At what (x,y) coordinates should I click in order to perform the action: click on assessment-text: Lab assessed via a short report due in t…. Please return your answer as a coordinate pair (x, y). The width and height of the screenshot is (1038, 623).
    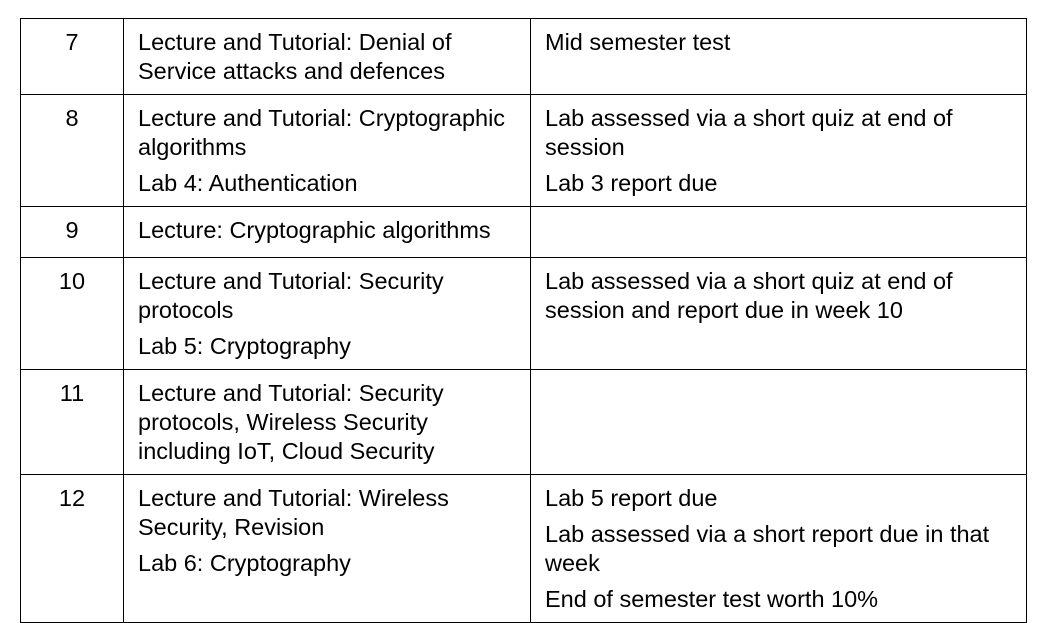
    Looking at the image, I should click on (767, 548).